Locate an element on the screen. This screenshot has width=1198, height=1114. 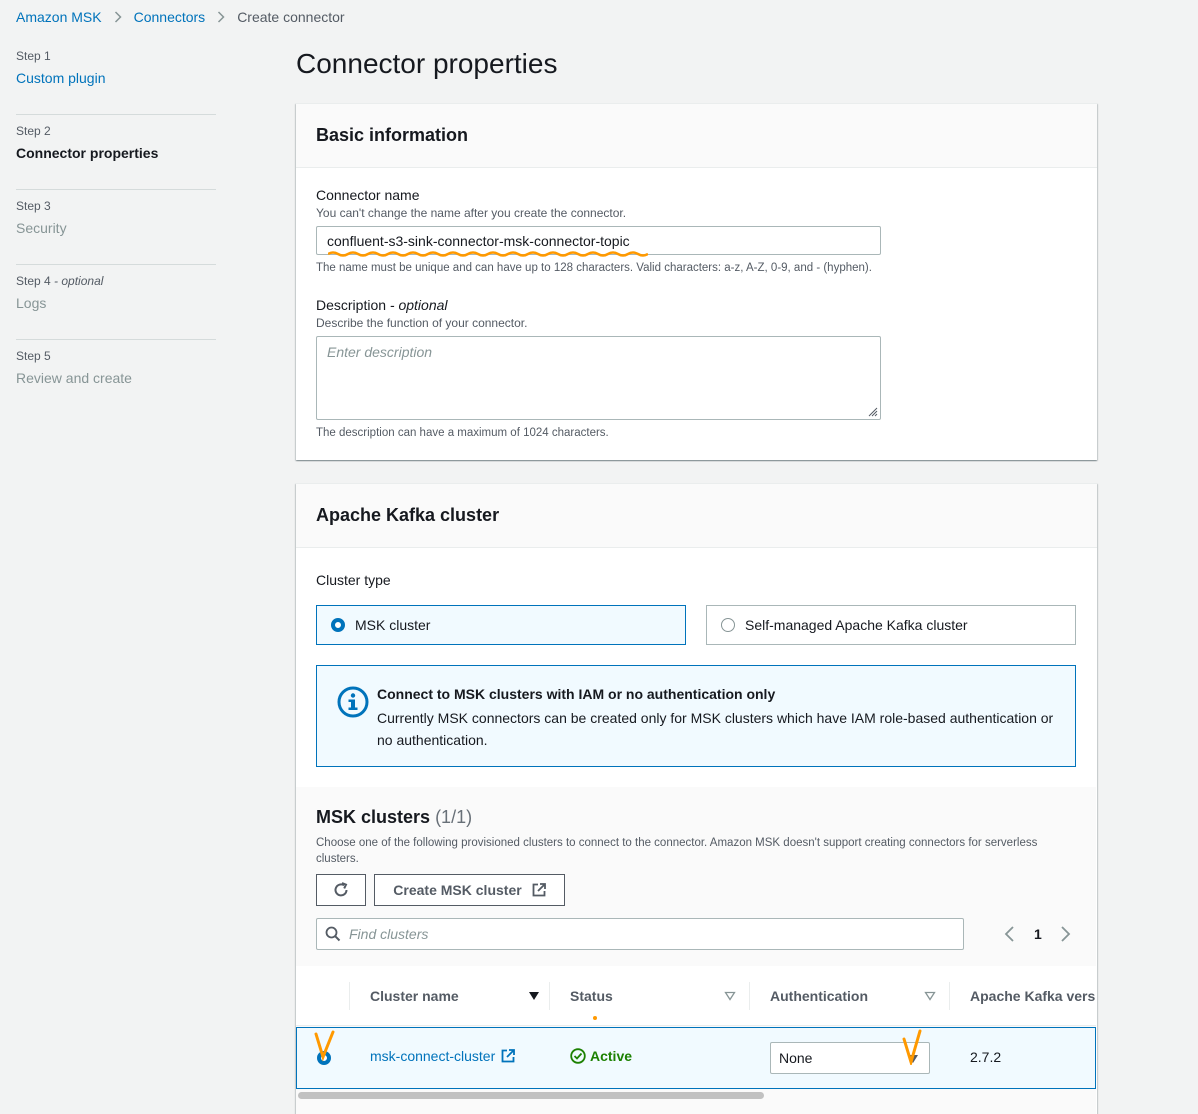
annotation-dot is located at coordinates (595, 1018).